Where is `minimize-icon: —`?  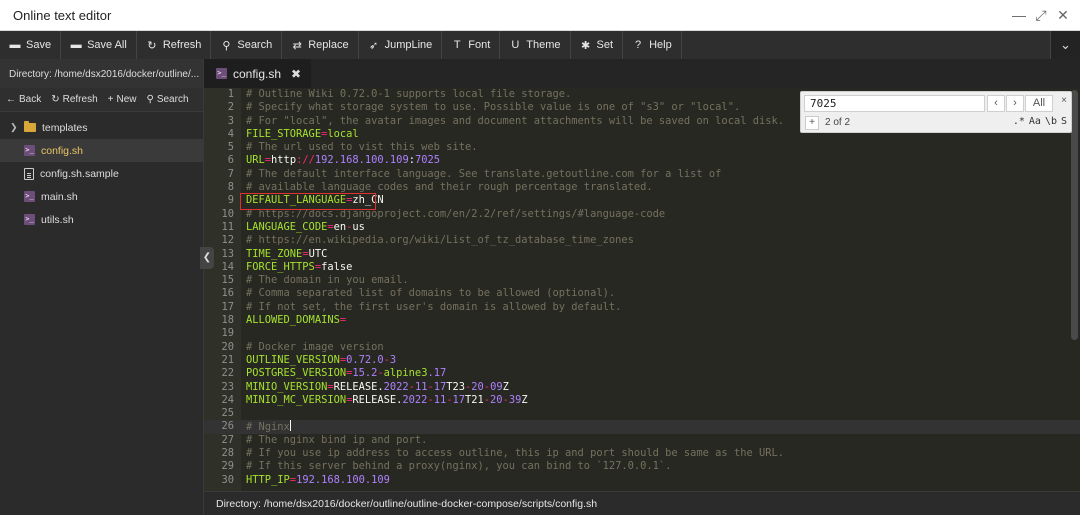 minimize-icon: — is located at coordinates (1019, 15).